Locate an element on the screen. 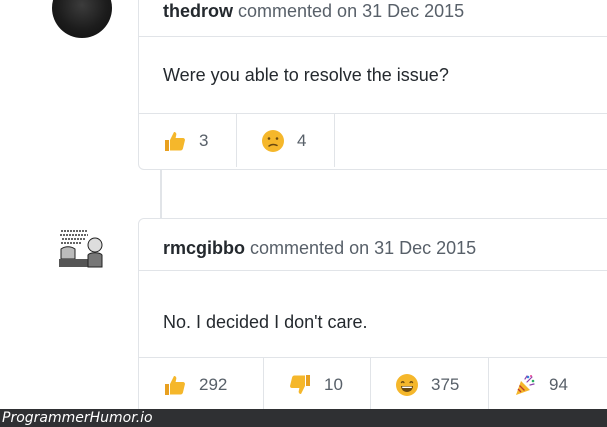  reaction-hooray: 94 is located at coordinates (544, 384).